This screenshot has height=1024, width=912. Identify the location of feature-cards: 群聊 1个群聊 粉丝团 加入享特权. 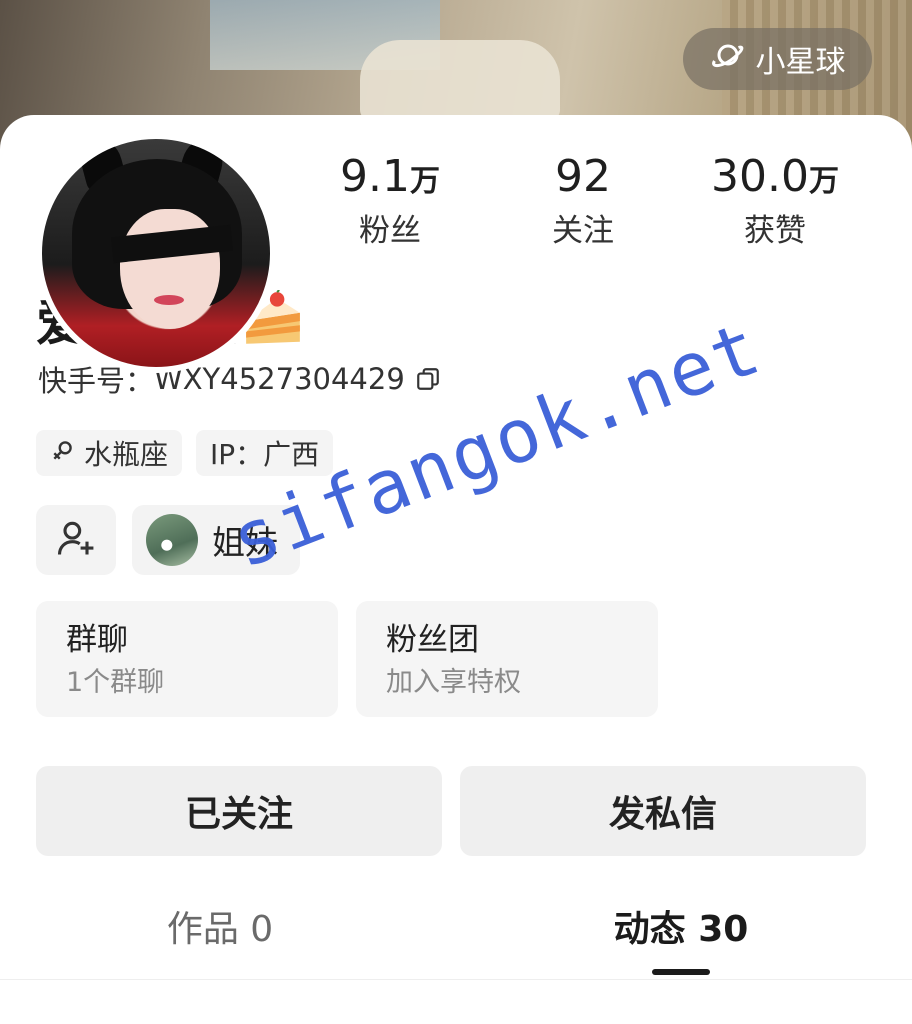
(347, 659).